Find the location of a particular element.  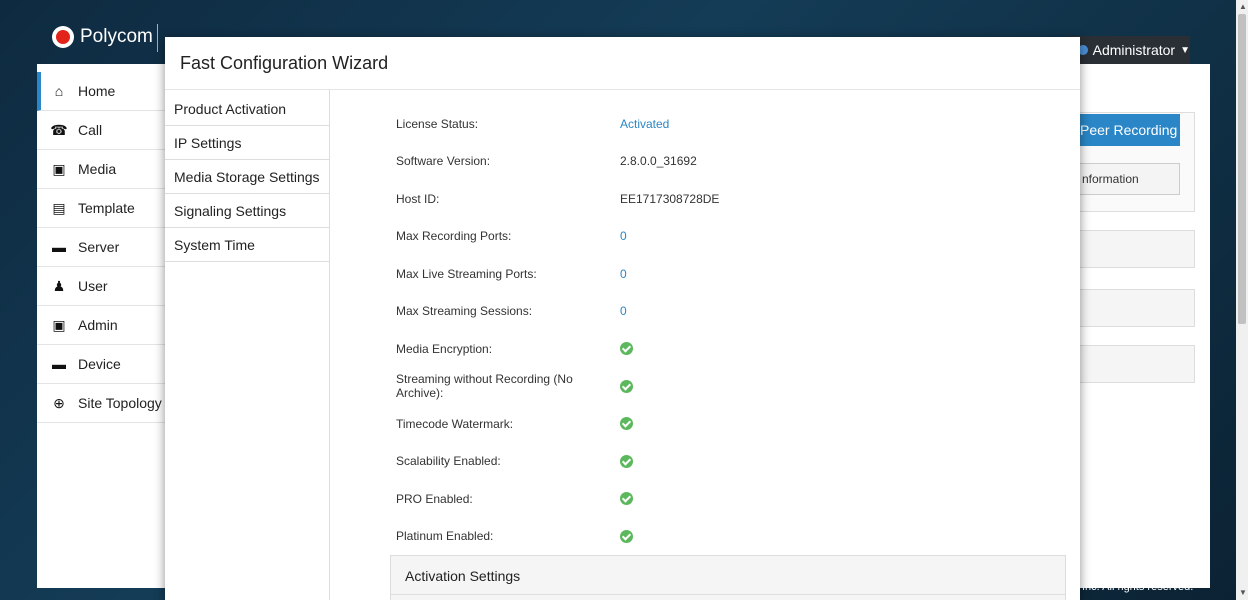

info-label: Media Encryption: is located at coordinates (444, 348).